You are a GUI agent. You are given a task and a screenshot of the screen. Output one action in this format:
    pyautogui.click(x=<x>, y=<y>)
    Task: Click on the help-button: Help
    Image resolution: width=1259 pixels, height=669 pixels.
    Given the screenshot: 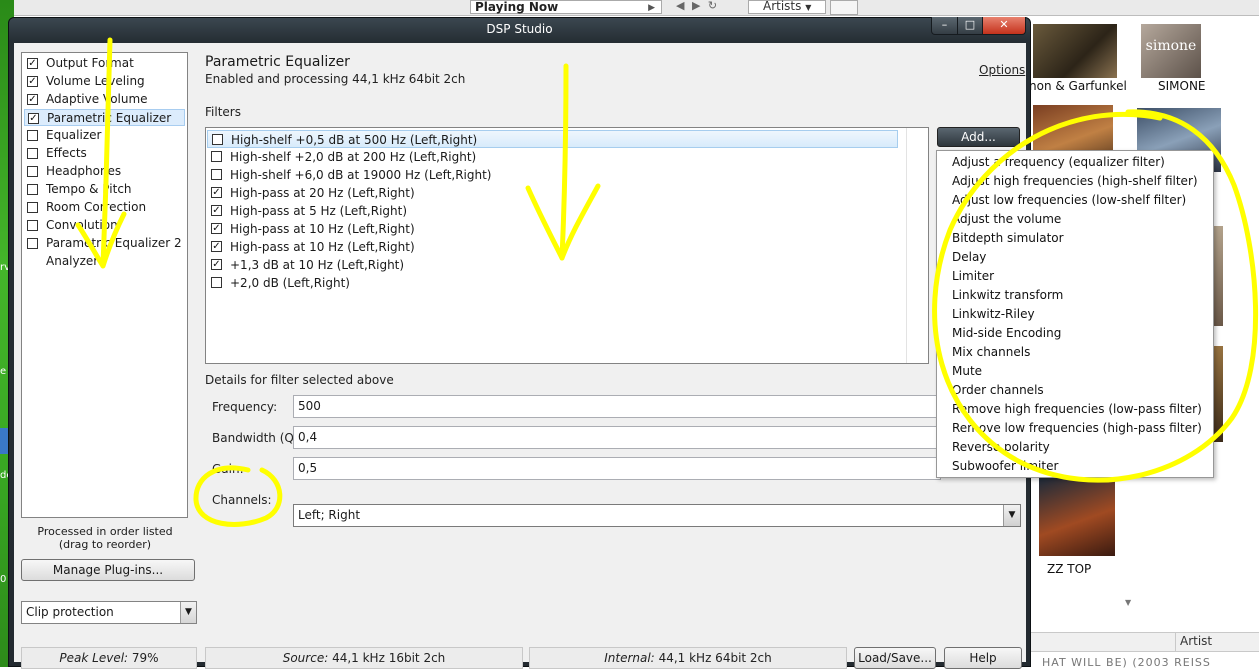 What is the action you would take?
    pyautogui.click(x=983, y=658)
    